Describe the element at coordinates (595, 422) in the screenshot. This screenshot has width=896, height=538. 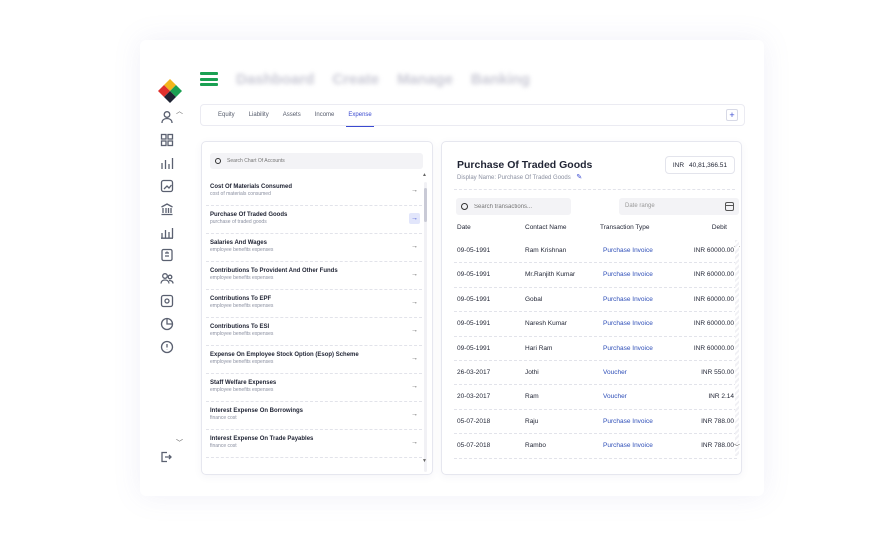
I see `table-row: 05-07-2018 Raju Purchase Invoice INR 788.00` at that location.